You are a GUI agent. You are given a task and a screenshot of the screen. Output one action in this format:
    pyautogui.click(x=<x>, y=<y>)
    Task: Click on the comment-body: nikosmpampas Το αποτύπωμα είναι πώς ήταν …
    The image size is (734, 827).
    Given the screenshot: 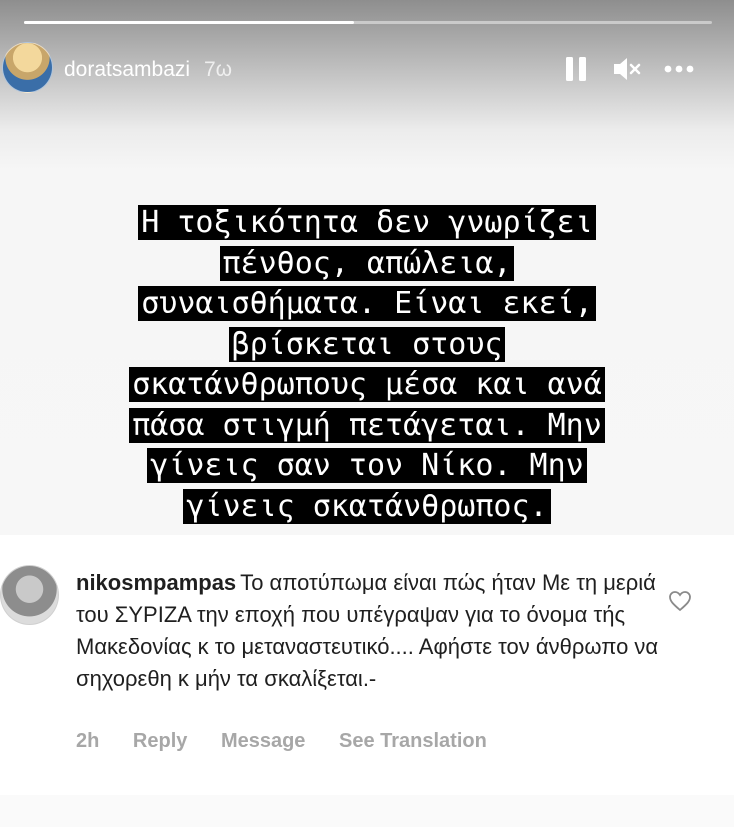 What is the action you would take?
    pyautogui.click(x=371, y=631)
    